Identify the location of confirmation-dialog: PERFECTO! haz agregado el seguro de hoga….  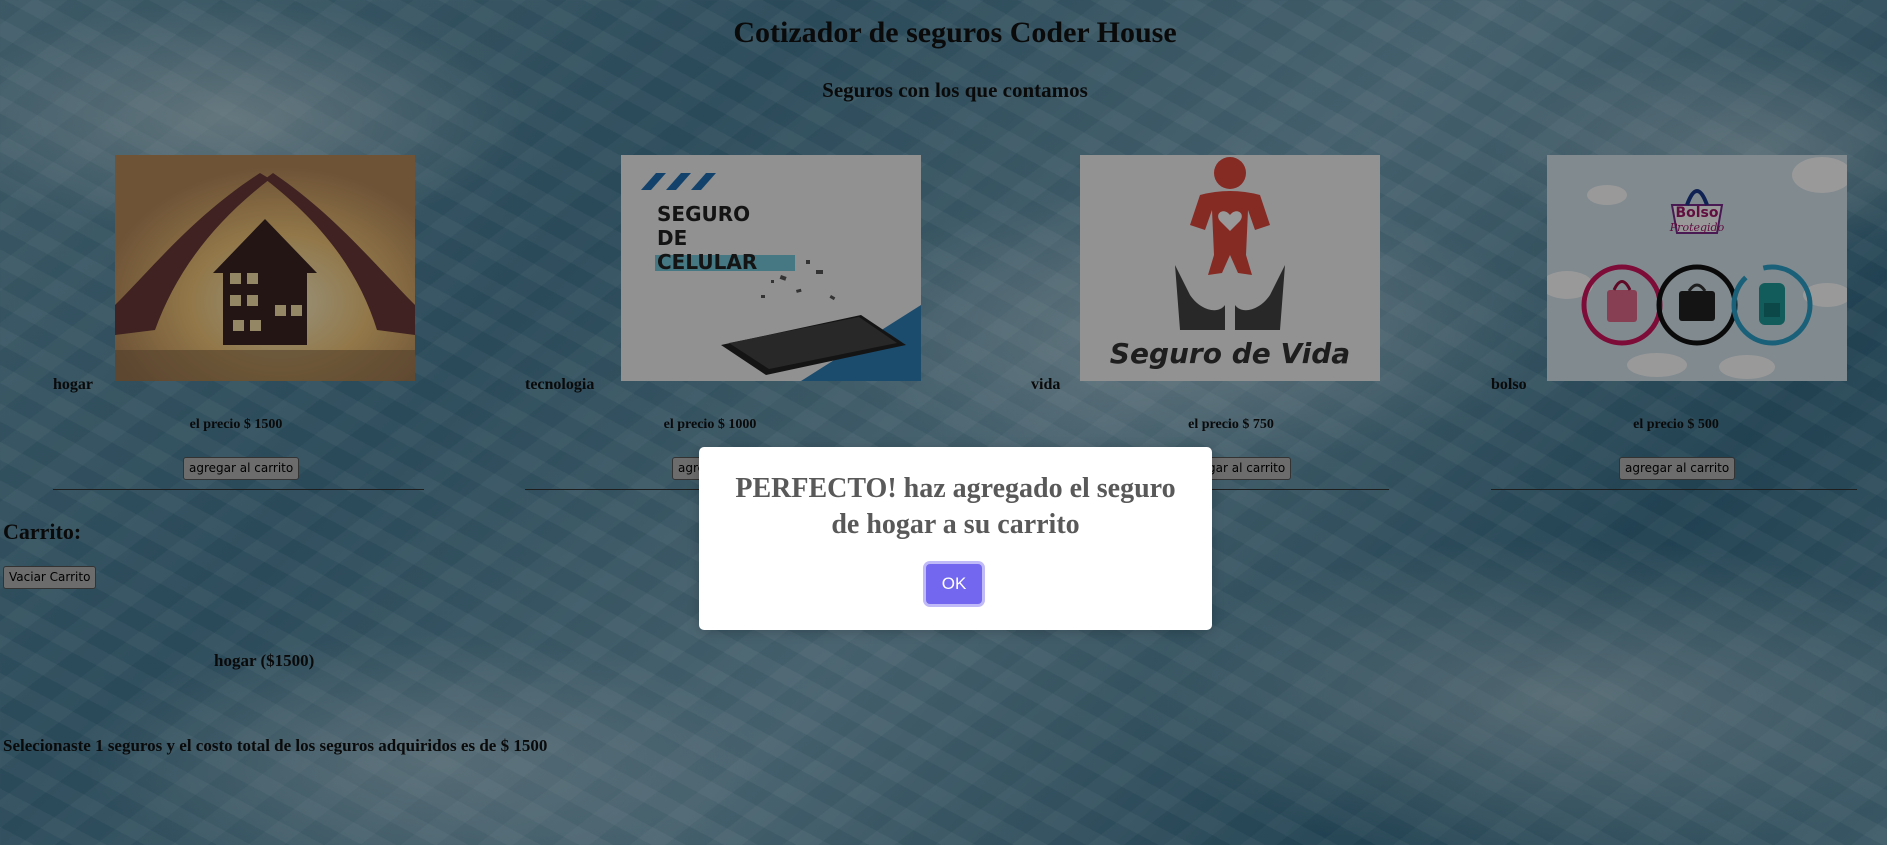
(955, 538).